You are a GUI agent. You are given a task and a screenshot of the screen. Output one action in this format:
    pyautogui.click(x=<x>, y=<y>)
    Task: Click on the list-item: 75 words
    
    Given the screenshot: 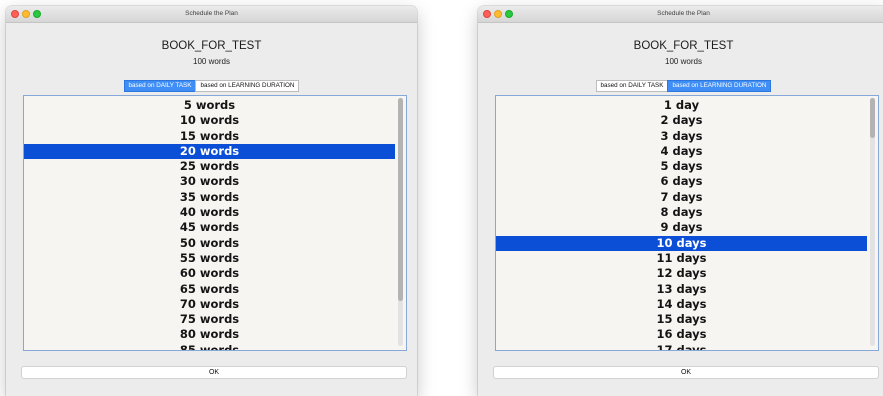 What is the action you would take?
    pyautogui.click(x=209, y=319)
    